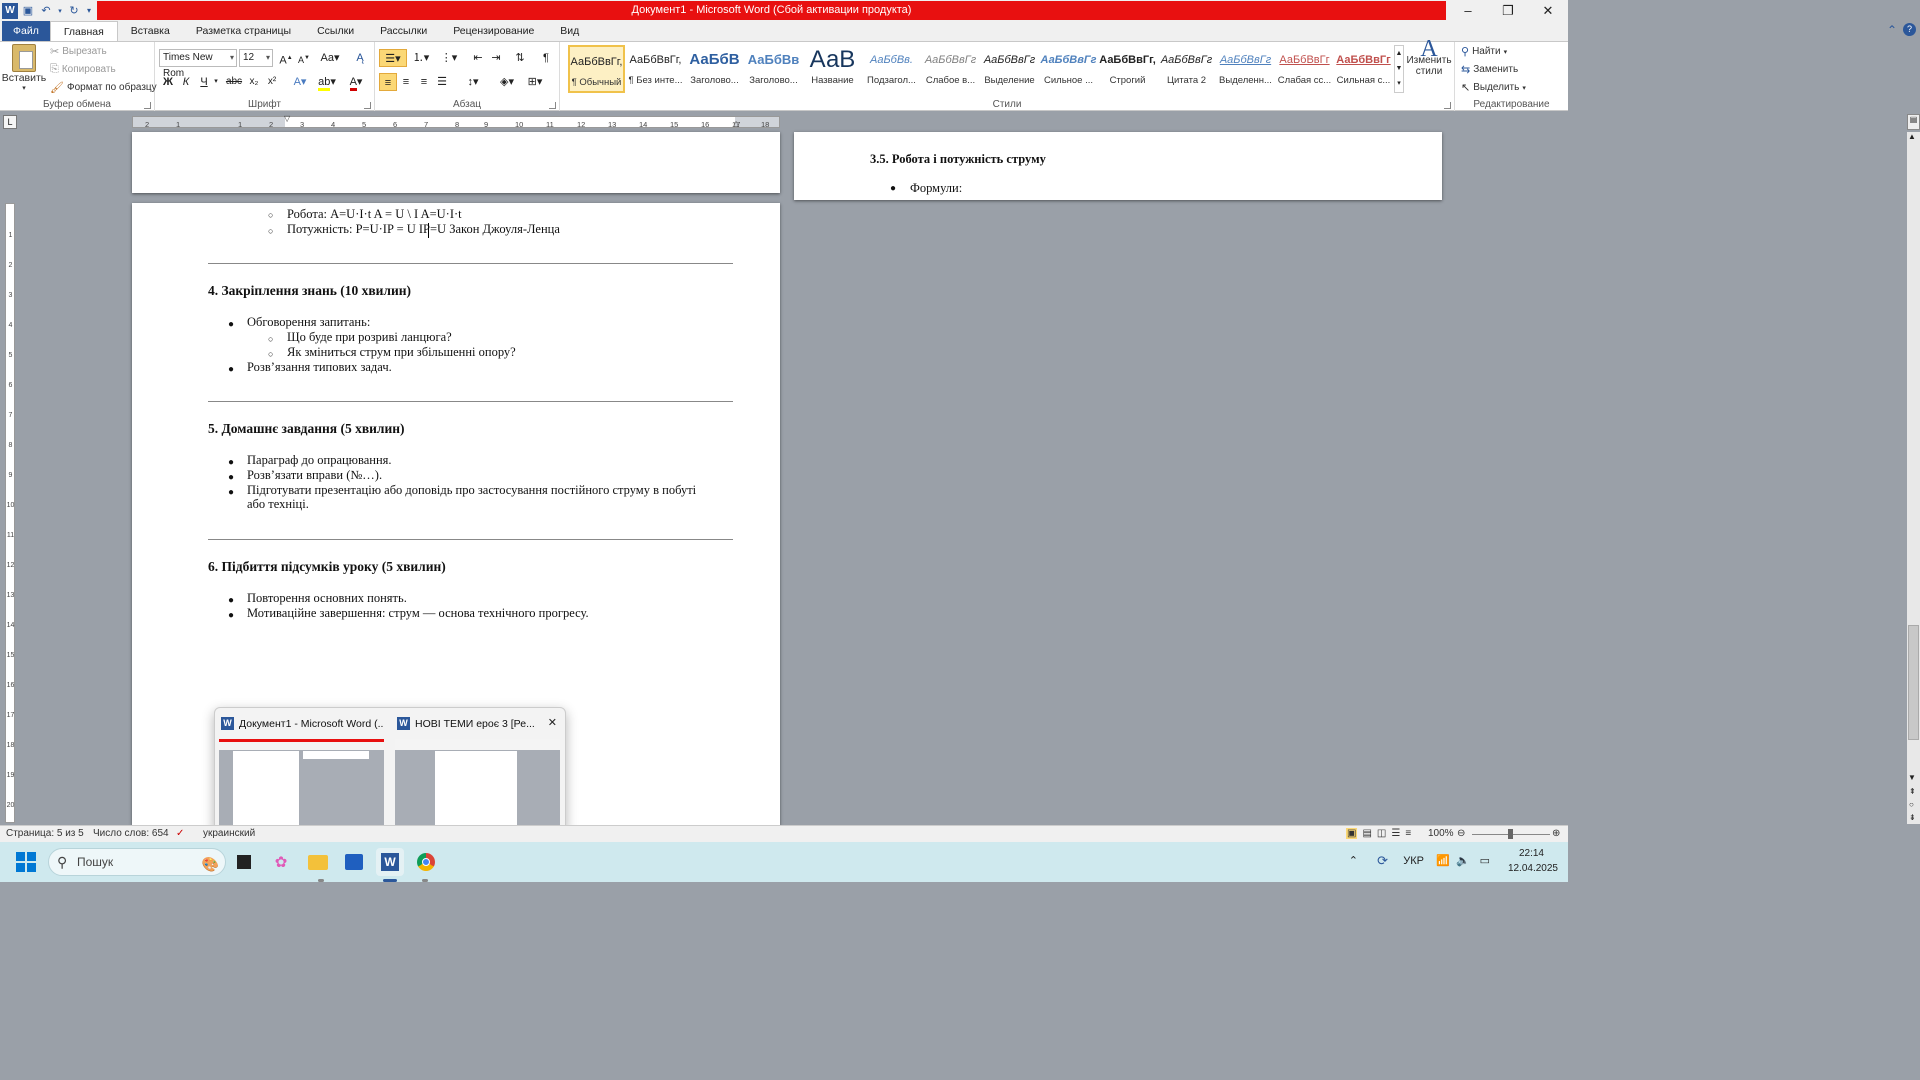 This screenshot has width=1920, height=1080. Describe the element at coordinates (388, 82) in the screenshot. I see `align-left-icon: ≡` at that location.